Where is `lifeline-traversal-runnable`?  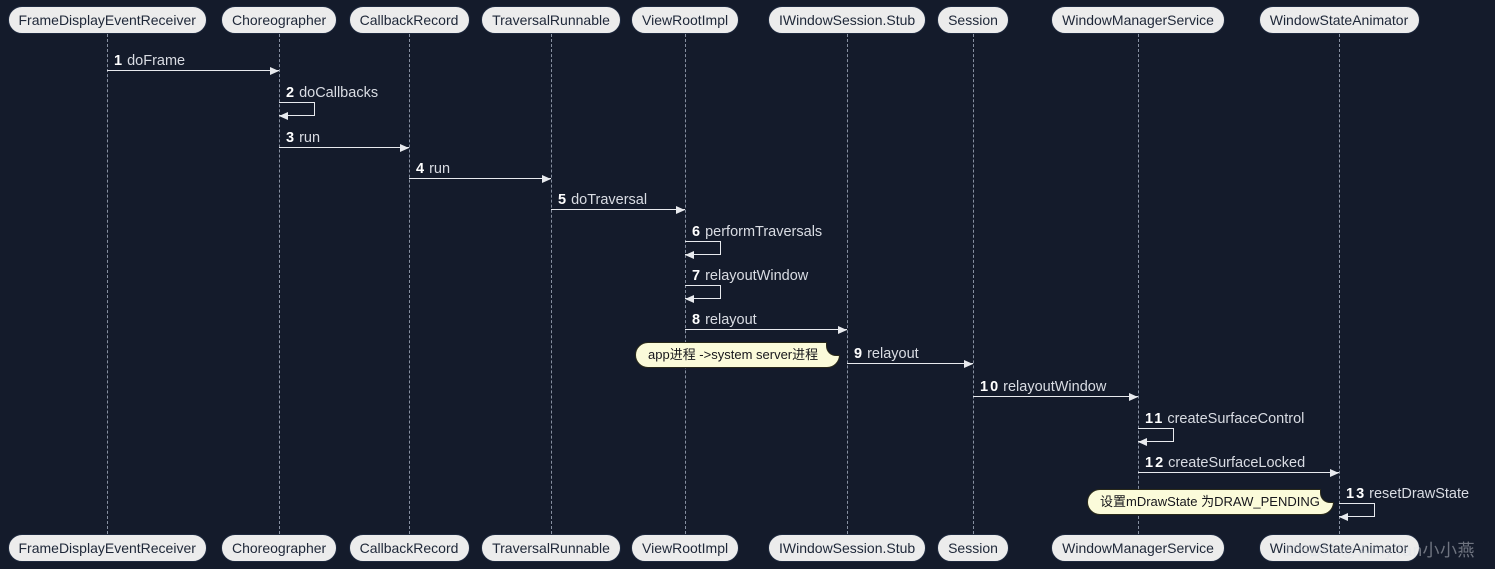 lifeline-traversal-runnable is located at coordinates (551, 284).